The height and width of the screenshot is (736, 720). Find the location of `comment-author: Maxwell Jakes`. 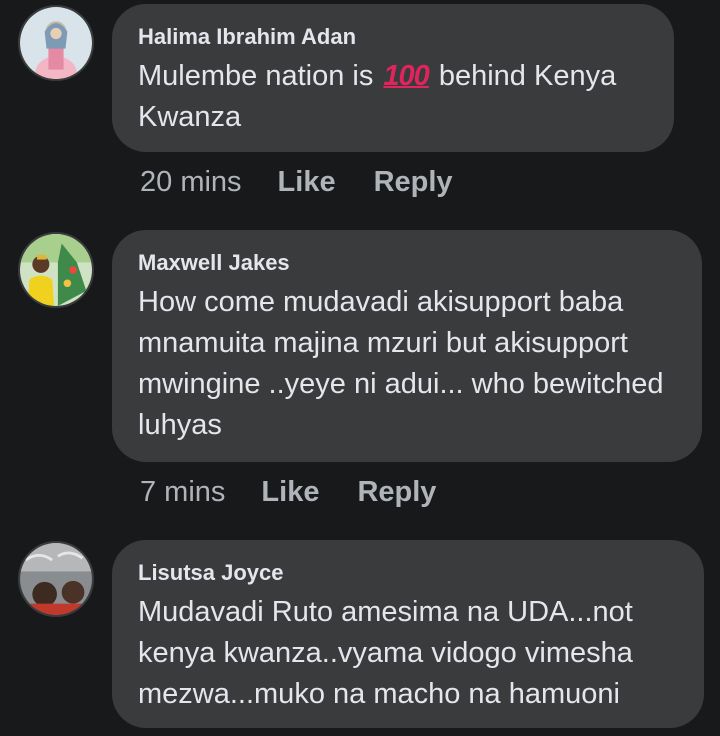

comment-author: Maxwell Jakes is located at coordinates (406, 263).